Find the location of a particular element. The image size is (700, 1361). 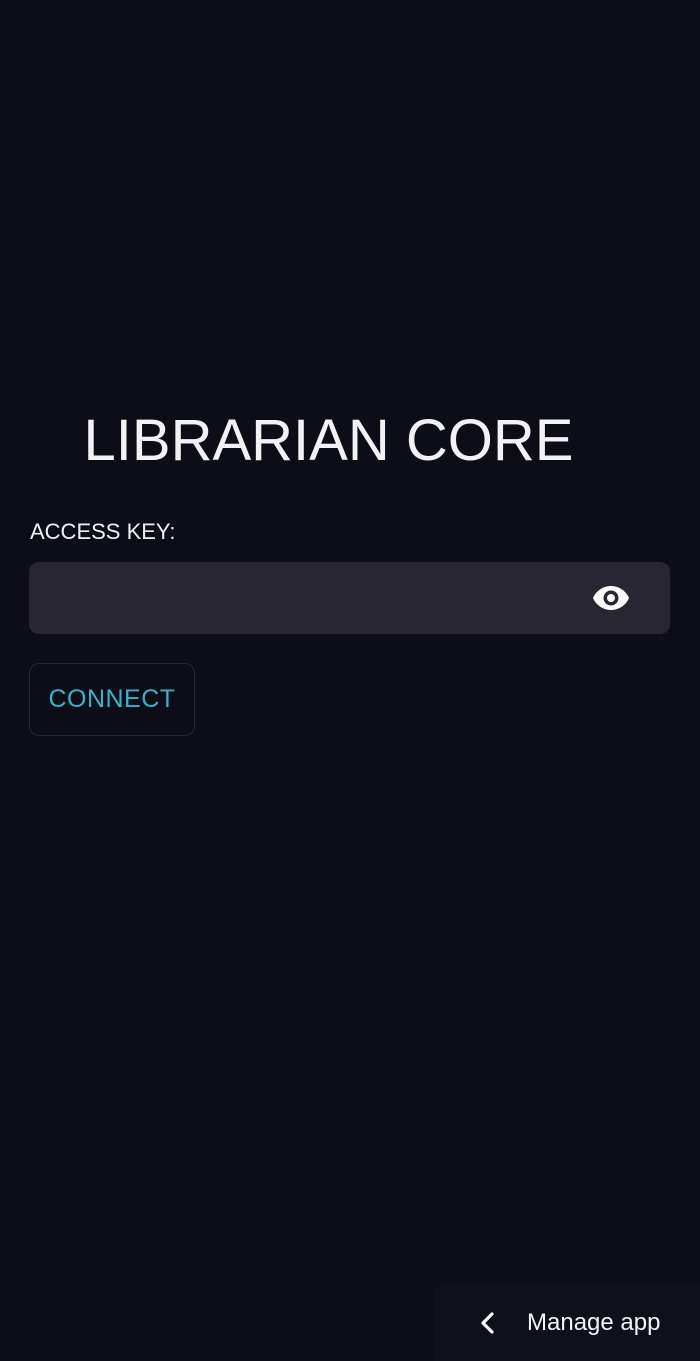

page-title: LIBRARIAN CORE is located at coordinates (328, 440).